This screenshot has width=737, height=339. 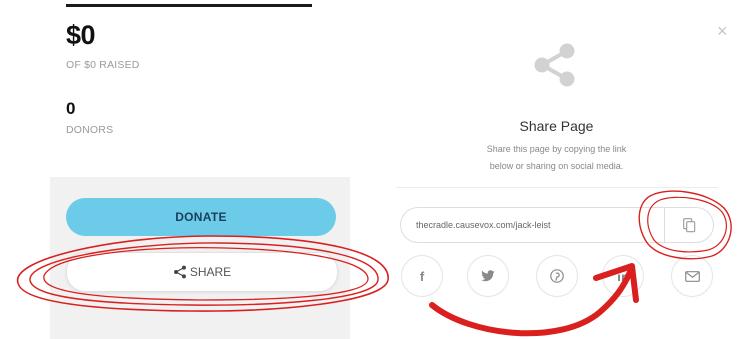 I want to click on linkedin-icon, so click(x=622, y=275).